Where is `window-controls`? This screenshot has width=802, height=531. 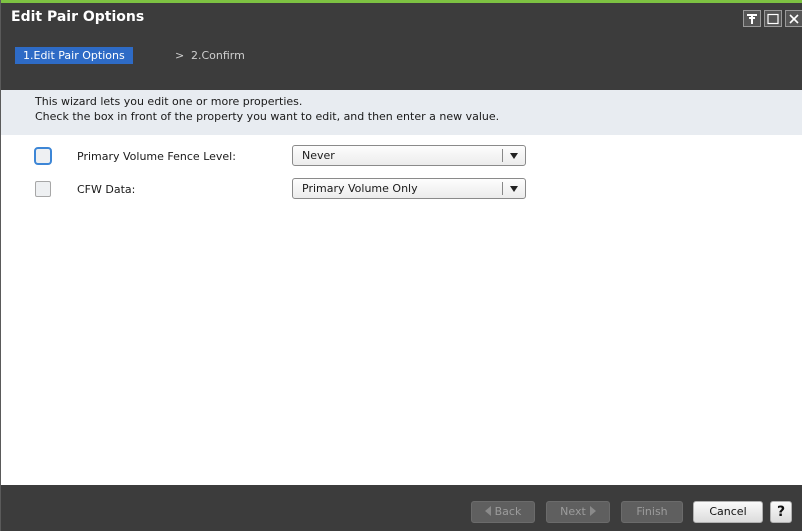 window-controls is located at coordinates (772, 18).